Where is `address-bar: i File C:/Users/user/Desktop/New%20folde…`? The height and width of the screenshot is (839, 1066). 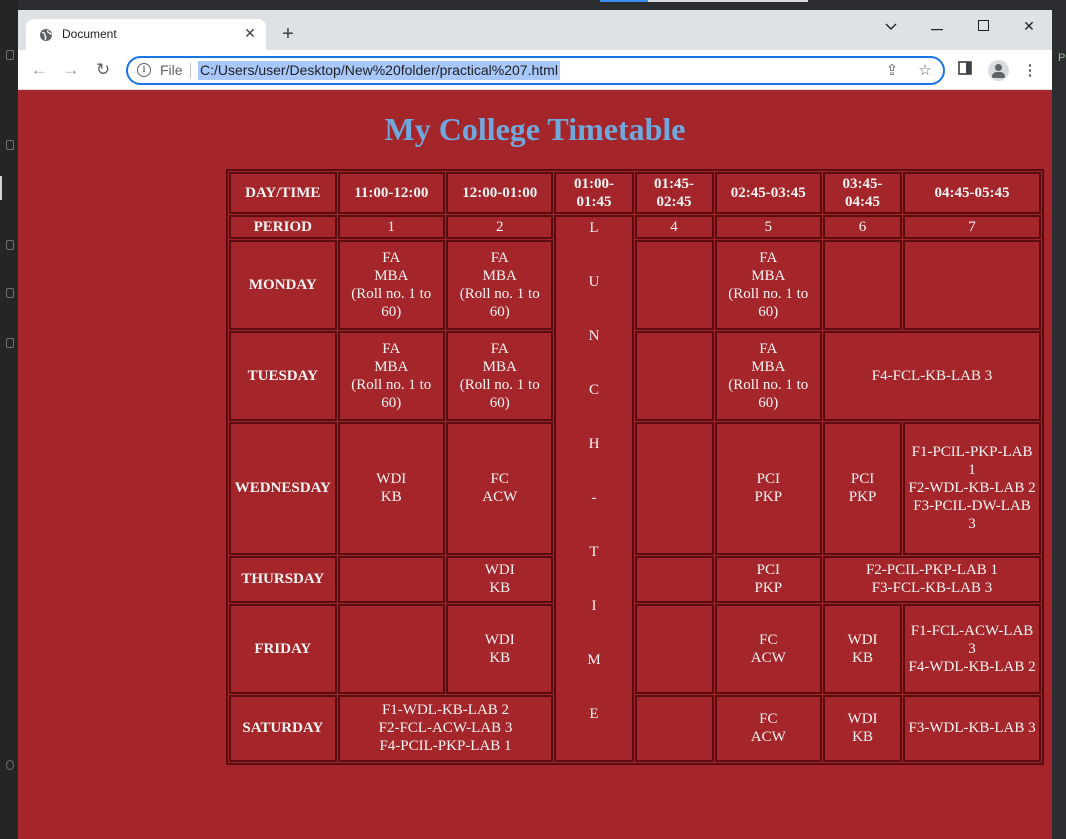 address-bar: i File C:/Users/user/Desktop/New%20folde… is located at coordinates (535, 70).